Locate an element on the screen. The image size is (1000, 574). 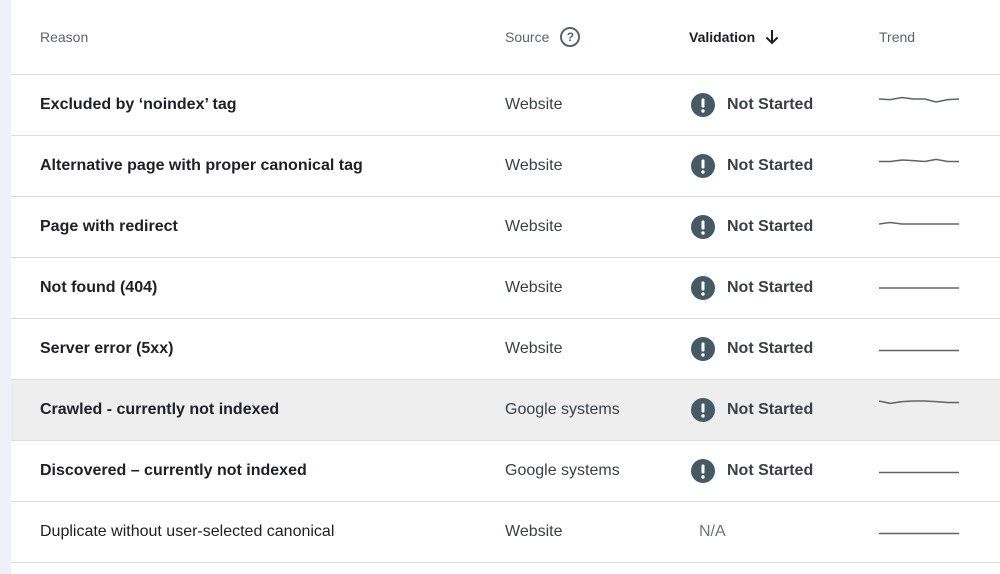
arrow-down-icon is located at coordinates (772, 37).